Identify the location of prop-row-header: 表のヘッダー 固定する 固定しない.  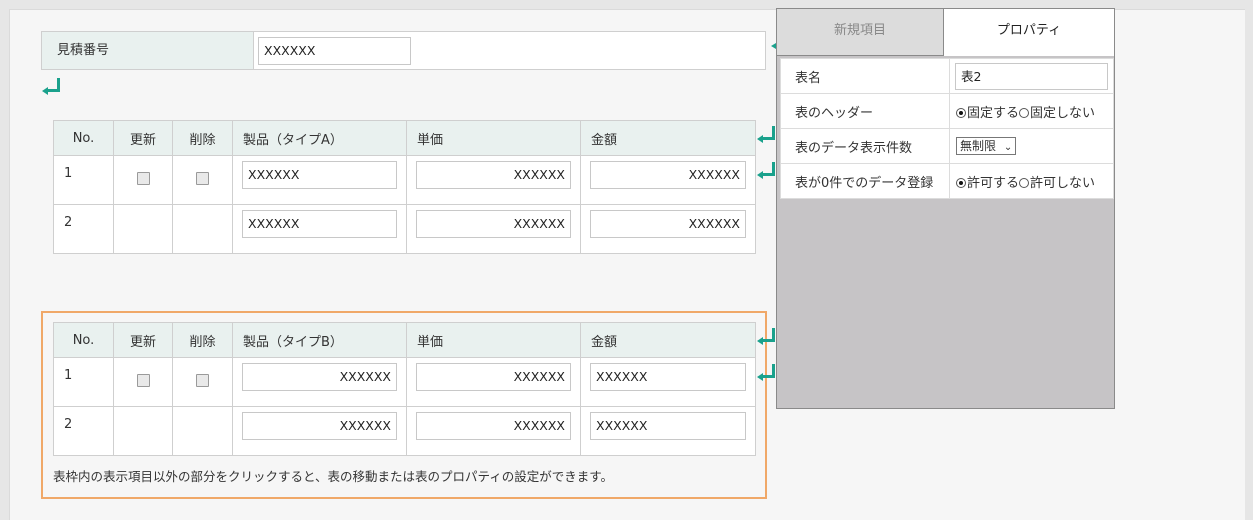
(947, 111).